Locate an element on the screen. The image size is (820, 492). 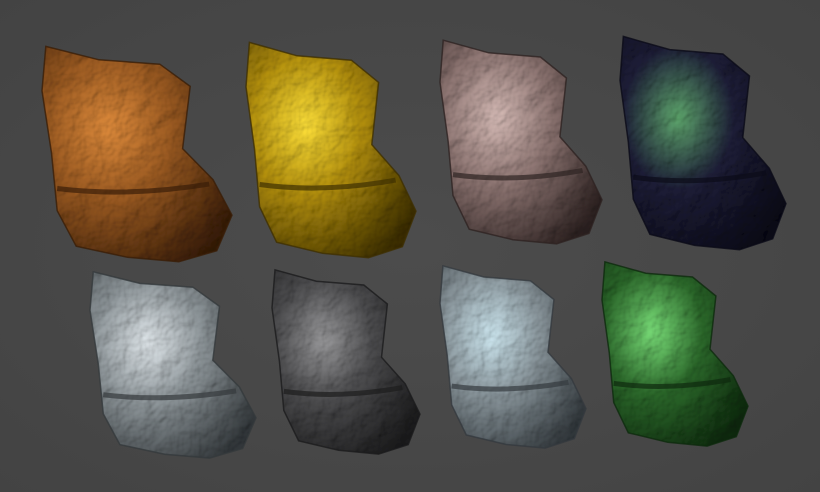
rose-stone-ore-texture is located at coordinates (521, 142).